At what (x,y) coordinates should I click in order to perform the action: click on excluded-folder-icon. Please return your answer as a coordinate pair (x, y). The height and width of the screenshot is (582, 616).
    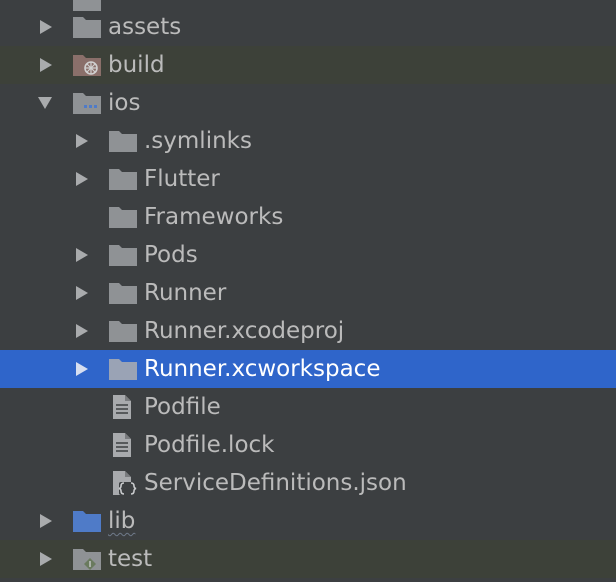
    Looking at the image, I should click on (87, 65).